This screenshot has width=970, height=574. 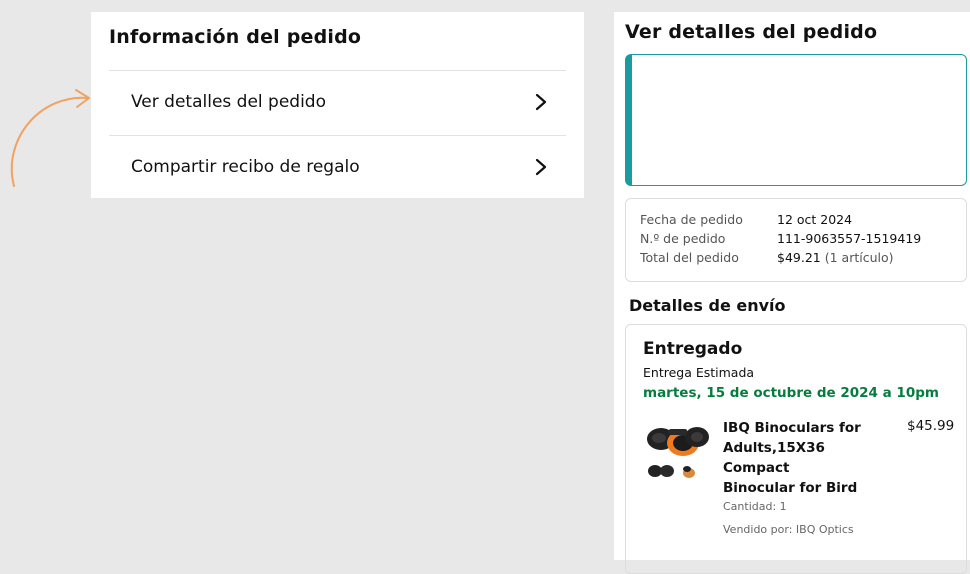 I want to click on product-price: $45.99, so click(x=931, y=426).